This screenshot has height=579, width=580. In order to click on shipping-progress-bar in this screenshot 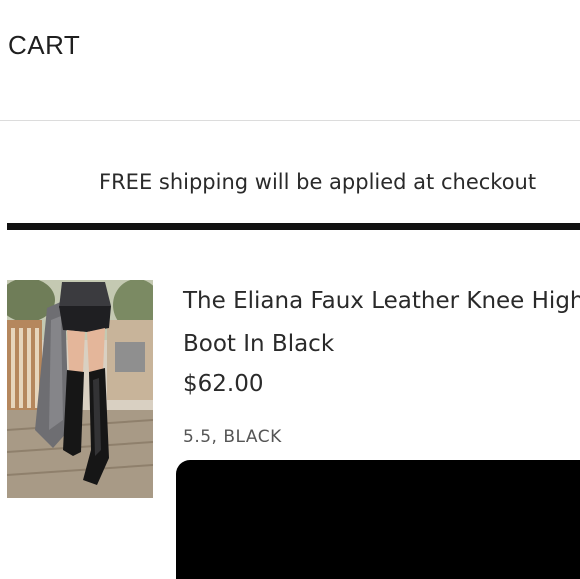, I will do `click(293, 226)`.